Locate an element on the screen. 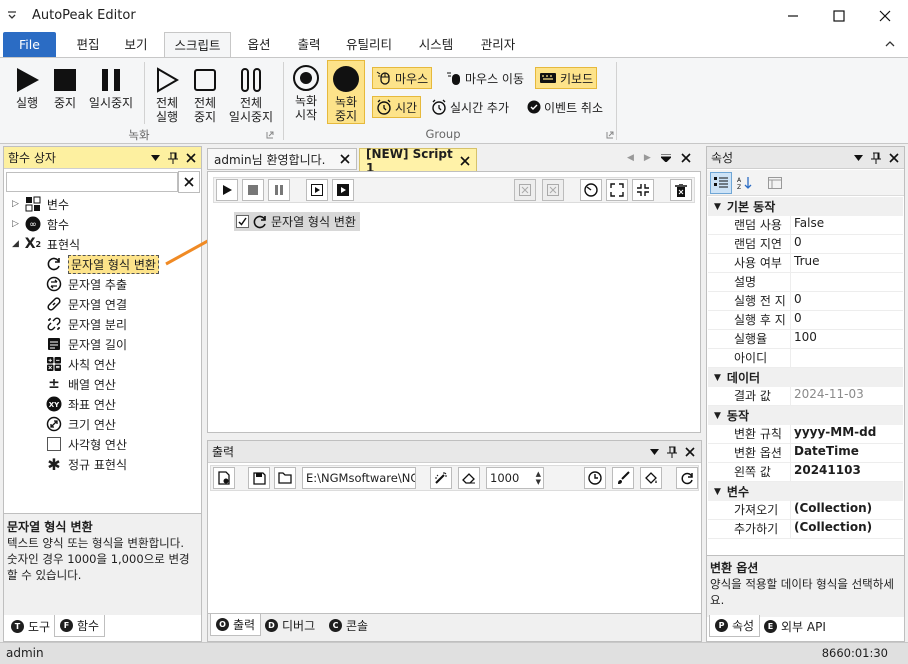 This screenshot has height=664, width=908. tree-item-string-length: 문자열 길이 is located at coordinates (86, 344).